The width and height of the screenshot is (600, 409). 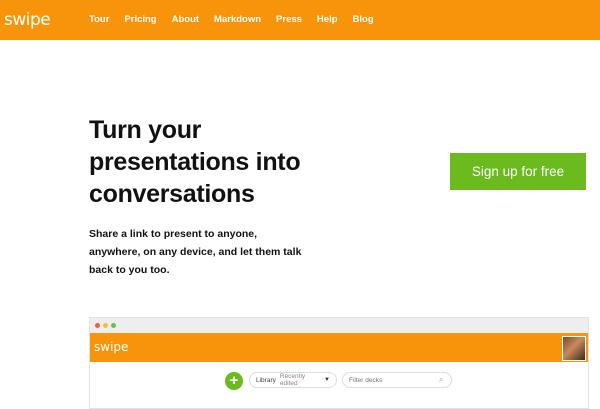 What do you see at coordinates (140, 19) in the screenshot?
I see `nav-link-pricing: Pricing` at bounding box center [140, 19].